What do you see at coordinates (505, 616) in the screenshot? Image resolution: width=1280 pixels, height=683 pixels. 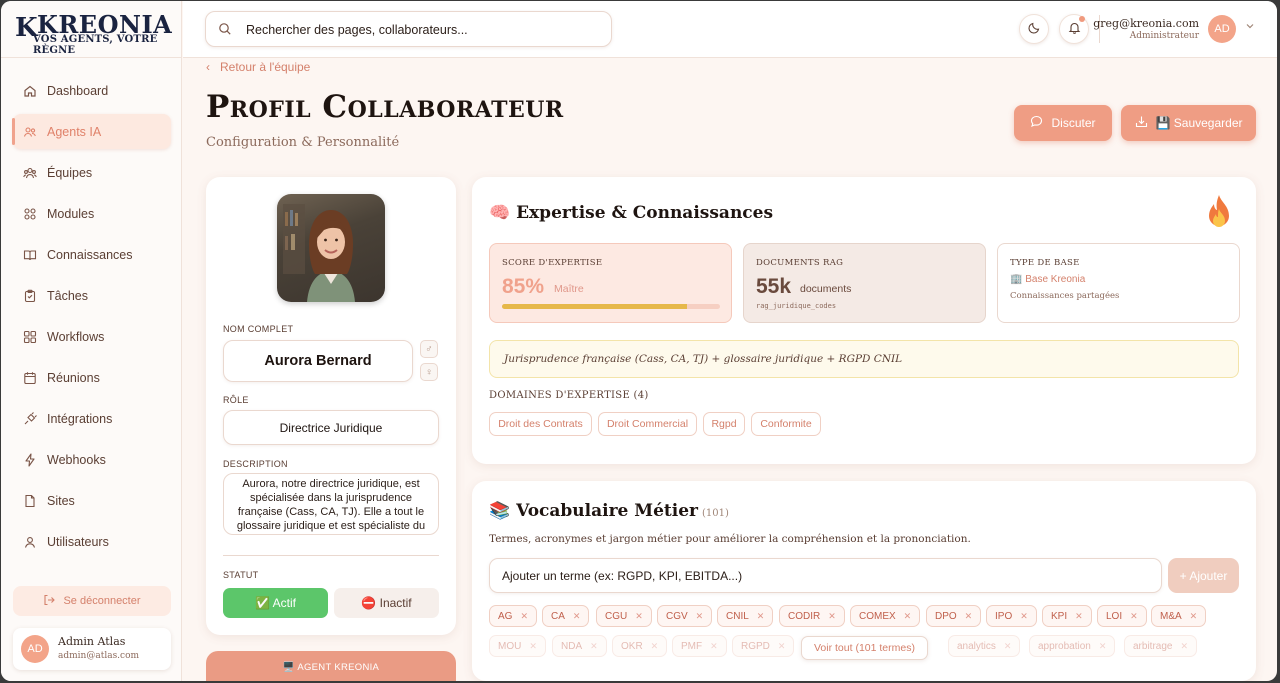 I see `term-label: AG` at bounding box center [505, 616].